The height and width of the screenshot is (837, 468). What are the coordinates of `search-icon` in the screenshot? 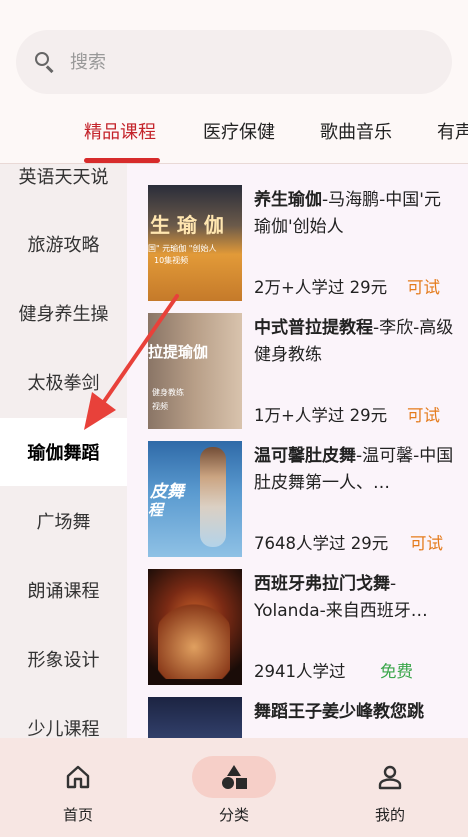 It's located at (45, 62).